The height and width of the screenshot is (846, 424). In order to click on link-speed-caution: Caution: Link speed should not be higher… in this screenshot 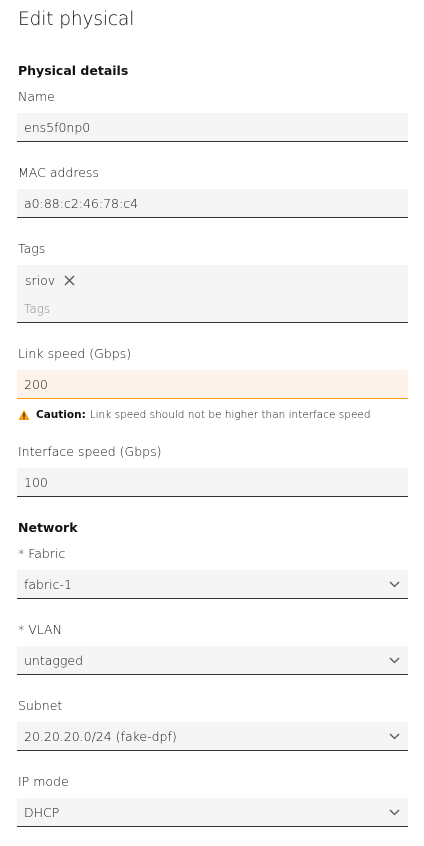, I will do `click(194, 415)`.